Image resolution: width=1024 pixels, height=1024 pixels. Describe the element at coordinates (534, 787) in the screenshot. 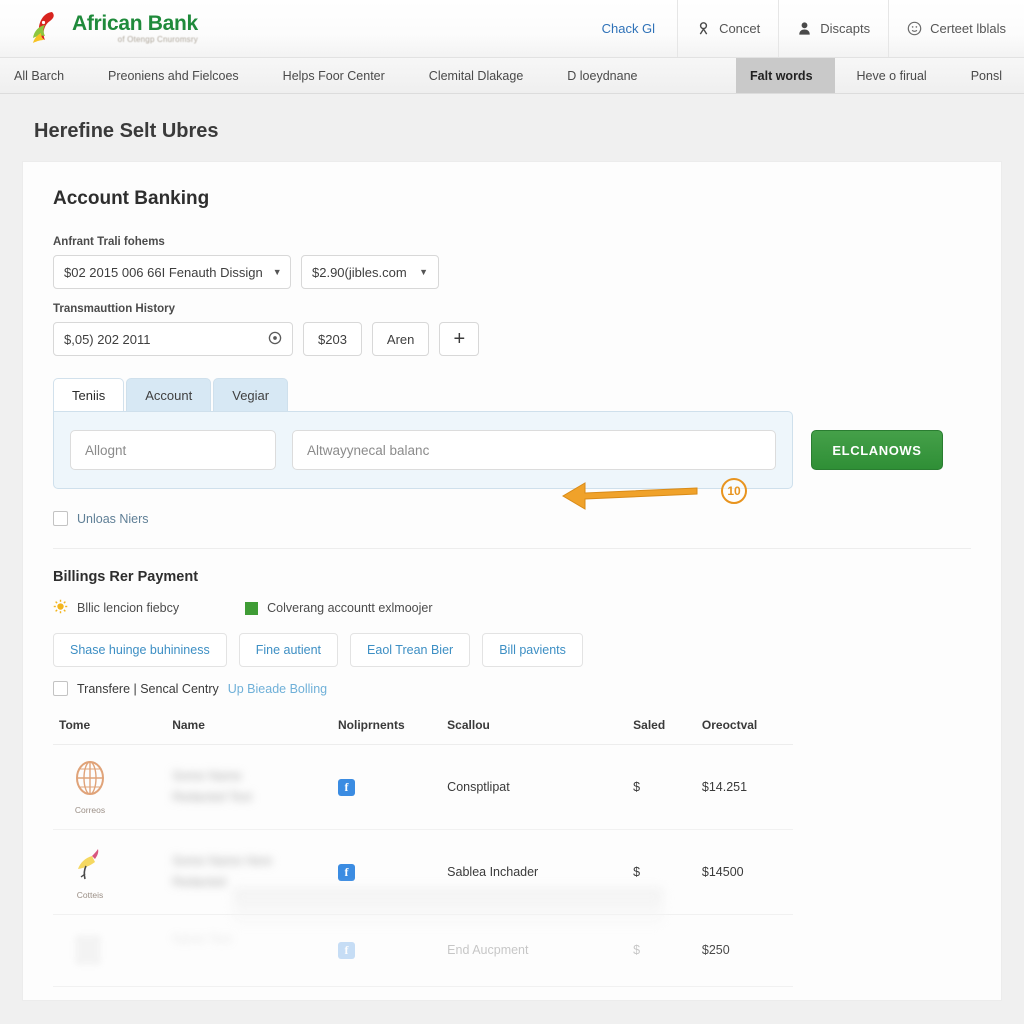

I see `scallou-value: Consptlipat` at that location.